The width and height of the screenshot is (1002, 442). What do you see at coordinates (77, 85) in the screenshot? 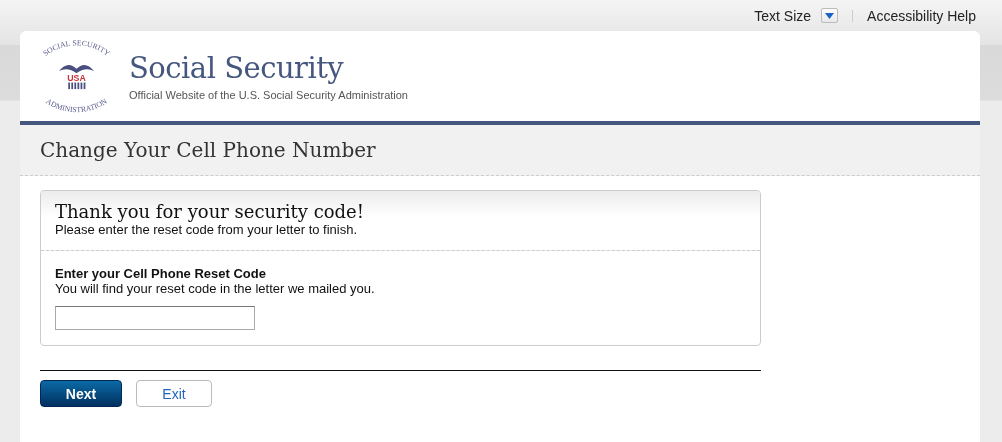
I see `shield-stripes-icon` at bounding box center [77, 85].